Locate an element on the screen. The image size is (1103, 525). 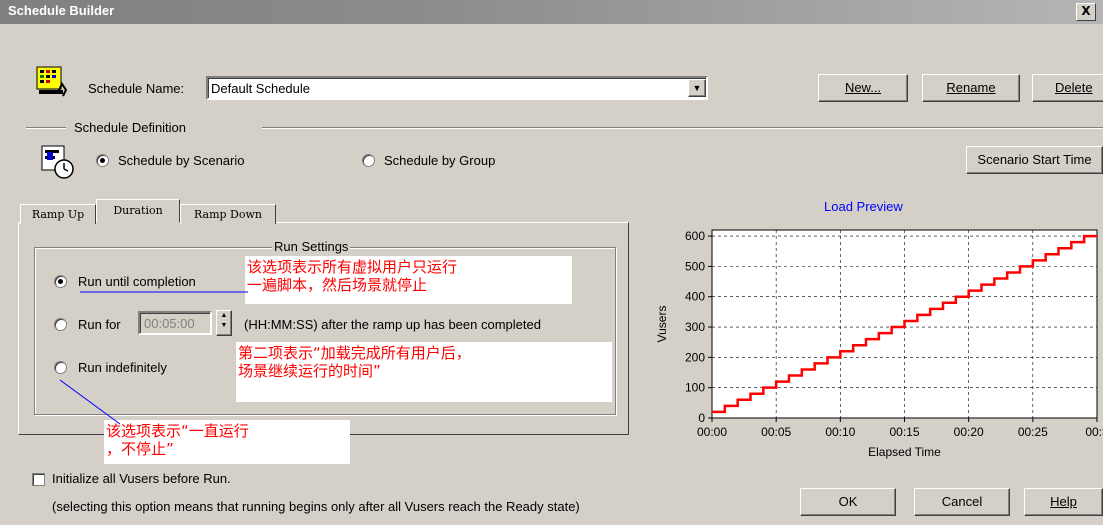
y-tick-label: 300 is located at coordinates (695, 327).